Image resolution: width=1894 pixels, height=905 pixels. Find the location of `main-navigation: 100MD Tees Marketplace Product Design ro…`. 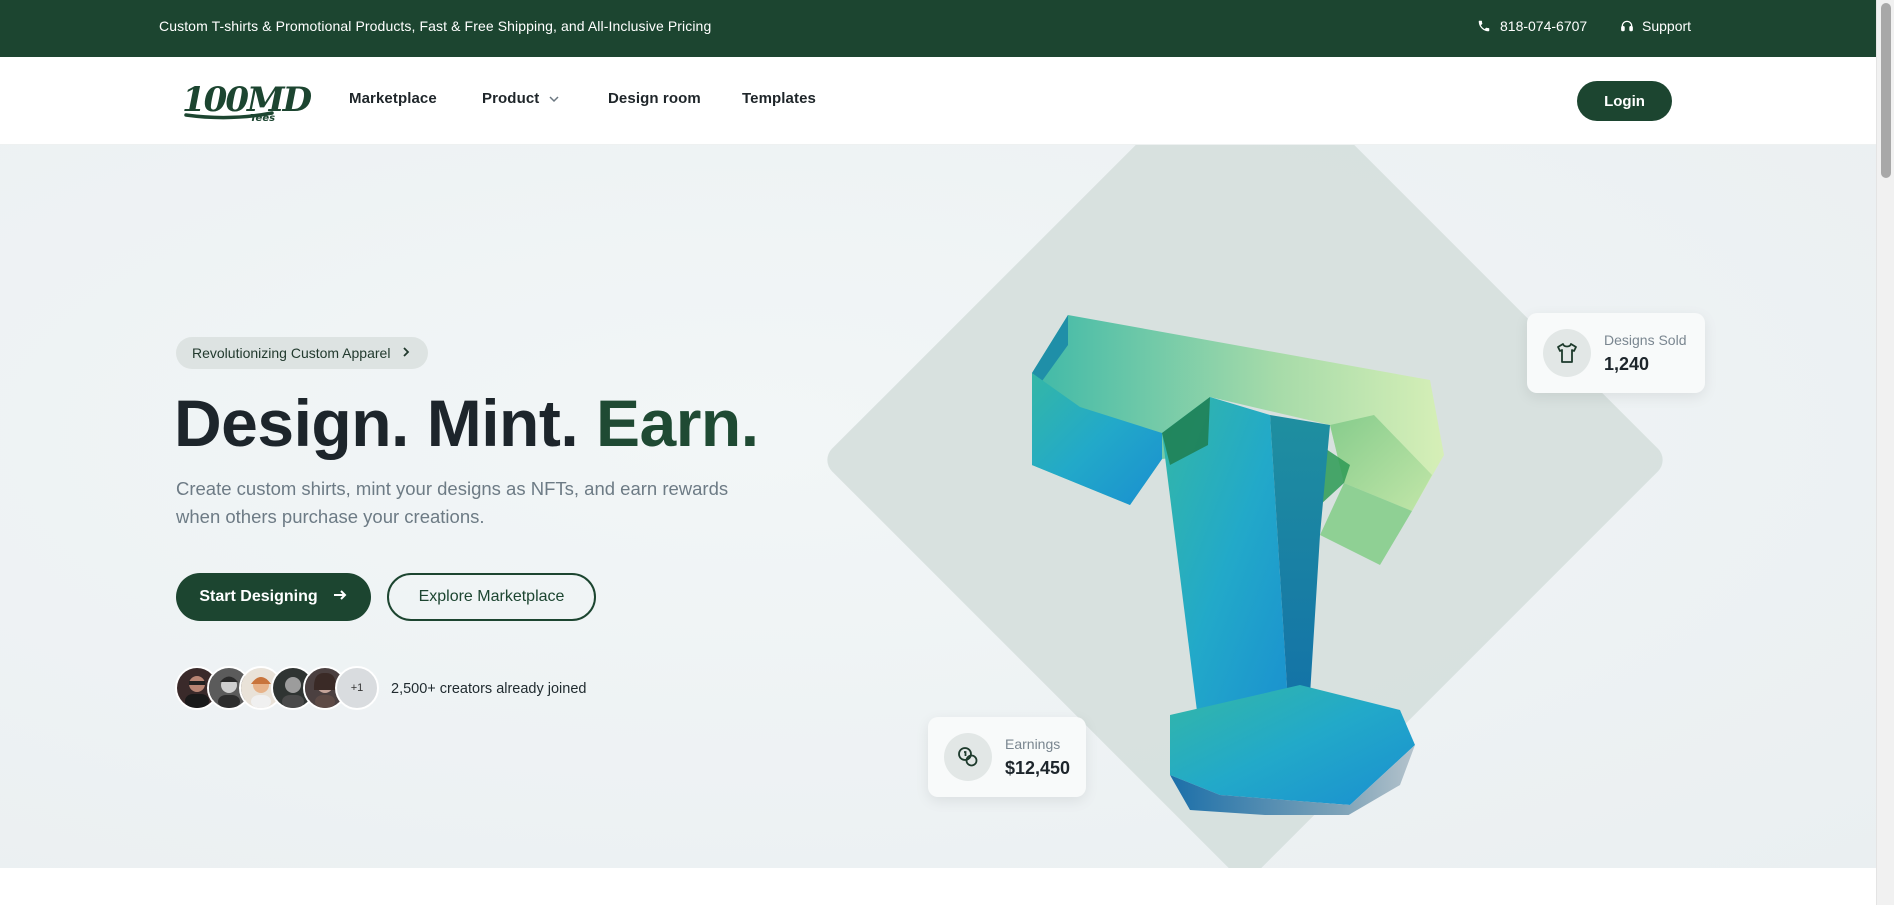

main-navigation: 100MD Tees Marketplace Product Design ro… is located at coordinates (938, 101).